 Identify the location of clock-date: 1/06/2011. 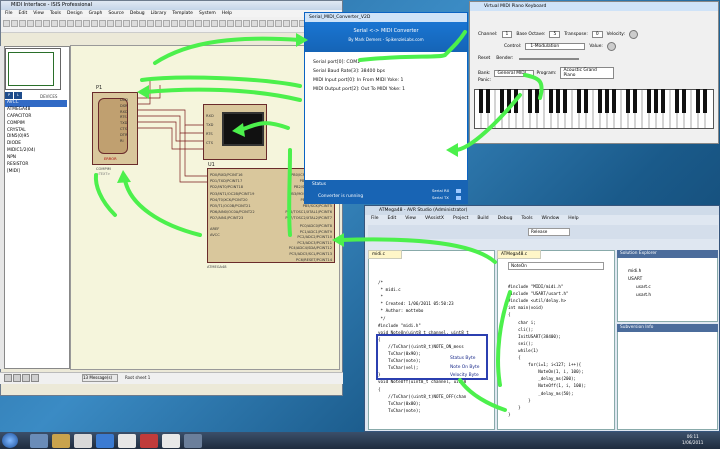
(693, 442).